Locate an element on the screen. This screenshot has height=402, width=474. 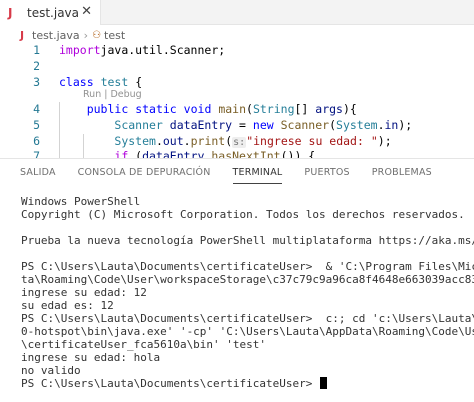
panel-tab-problemas: PROBLEMAS is located at coordinates (402, 173).